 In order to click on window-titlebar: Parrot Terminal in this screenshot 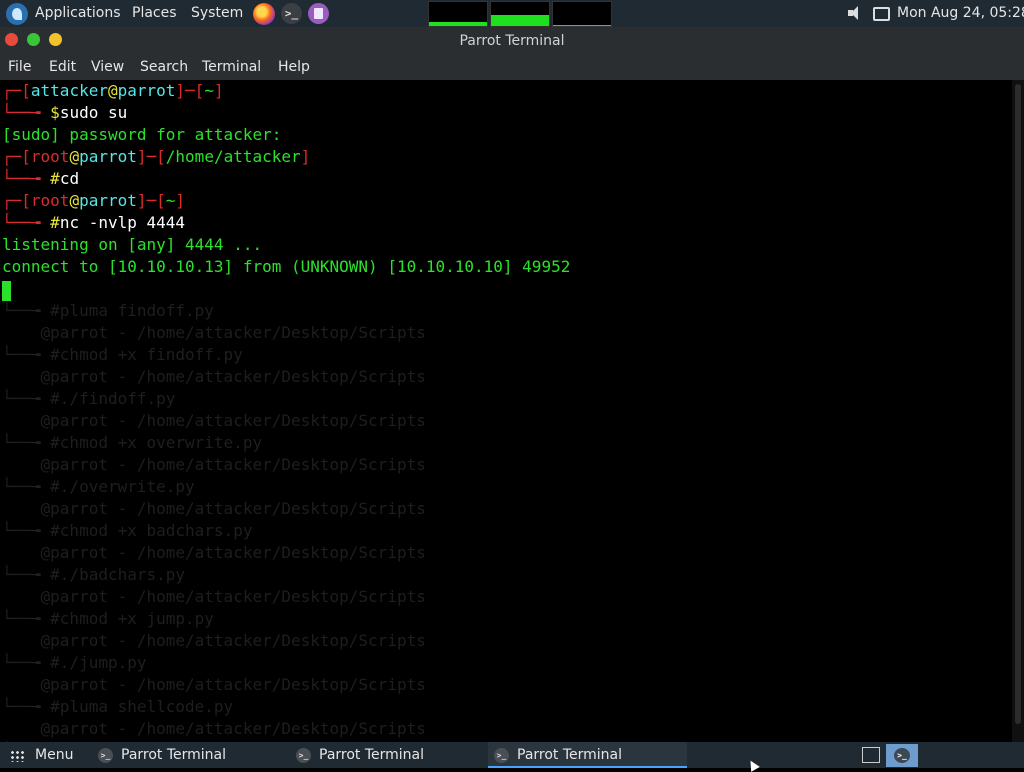, I will do `click(512, 41)`.